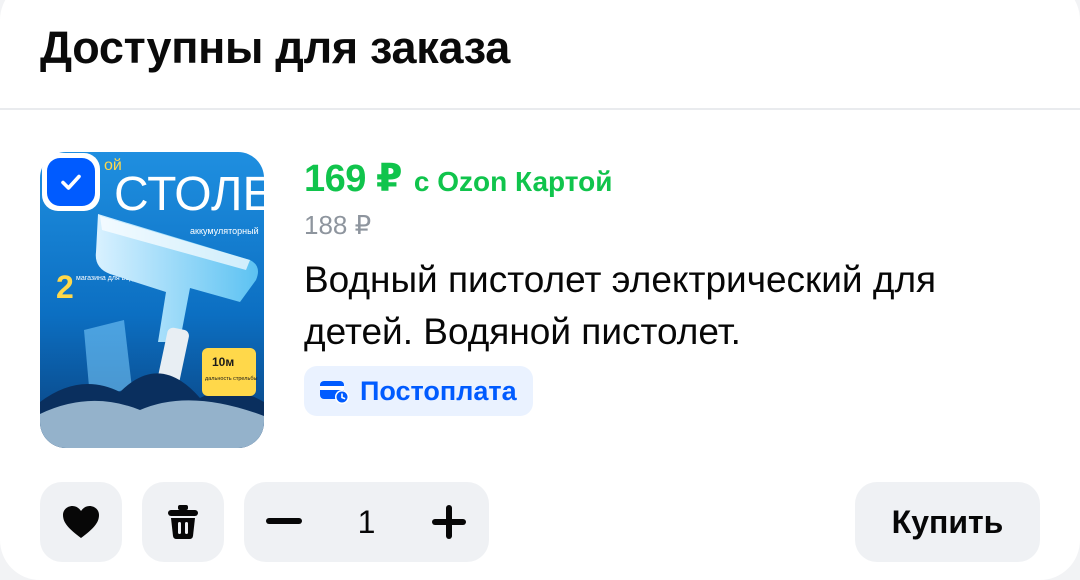 The width and height of the screenshot is (1080, 580). What do you see at coordinates (540, 109) in the screenshot?
I see `section-divider` at bounding box center [540, 109].